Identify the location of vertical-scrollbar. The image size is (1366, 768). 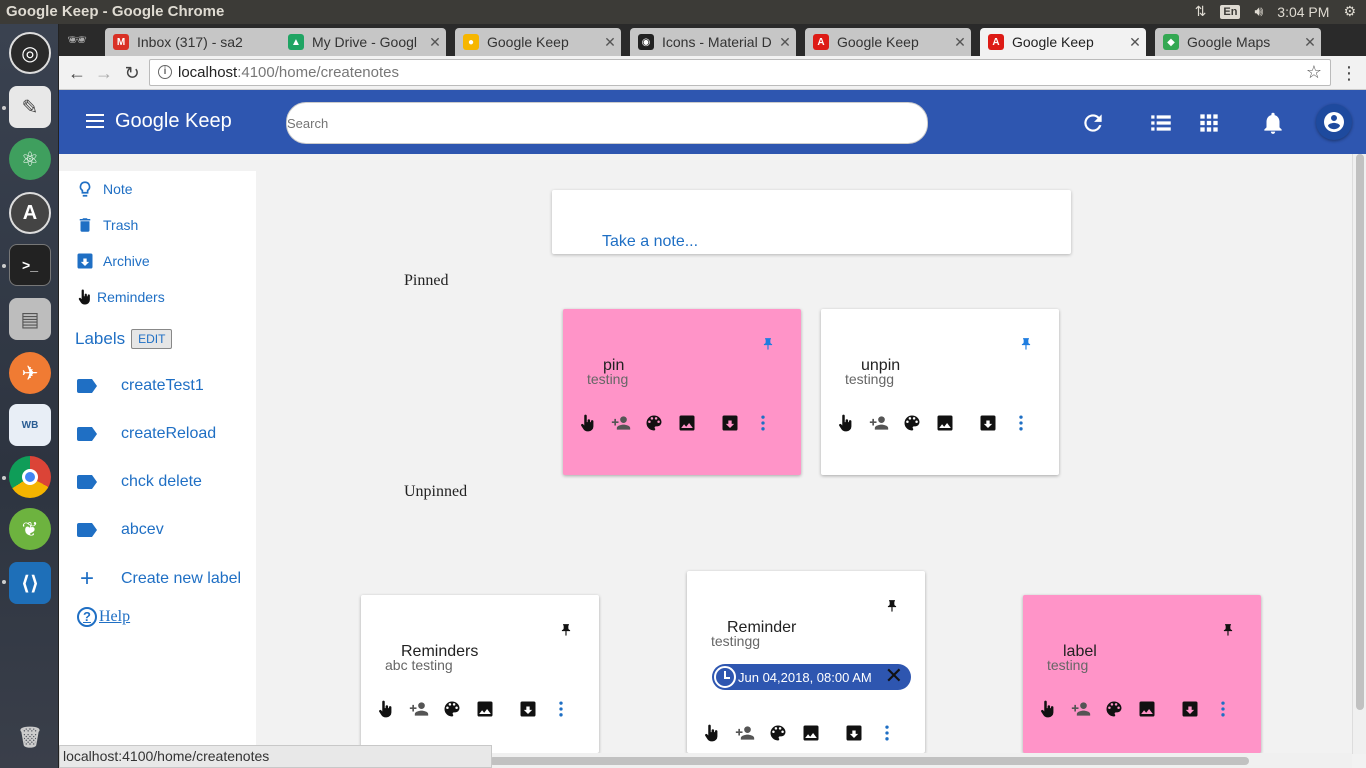
(1359, 454).